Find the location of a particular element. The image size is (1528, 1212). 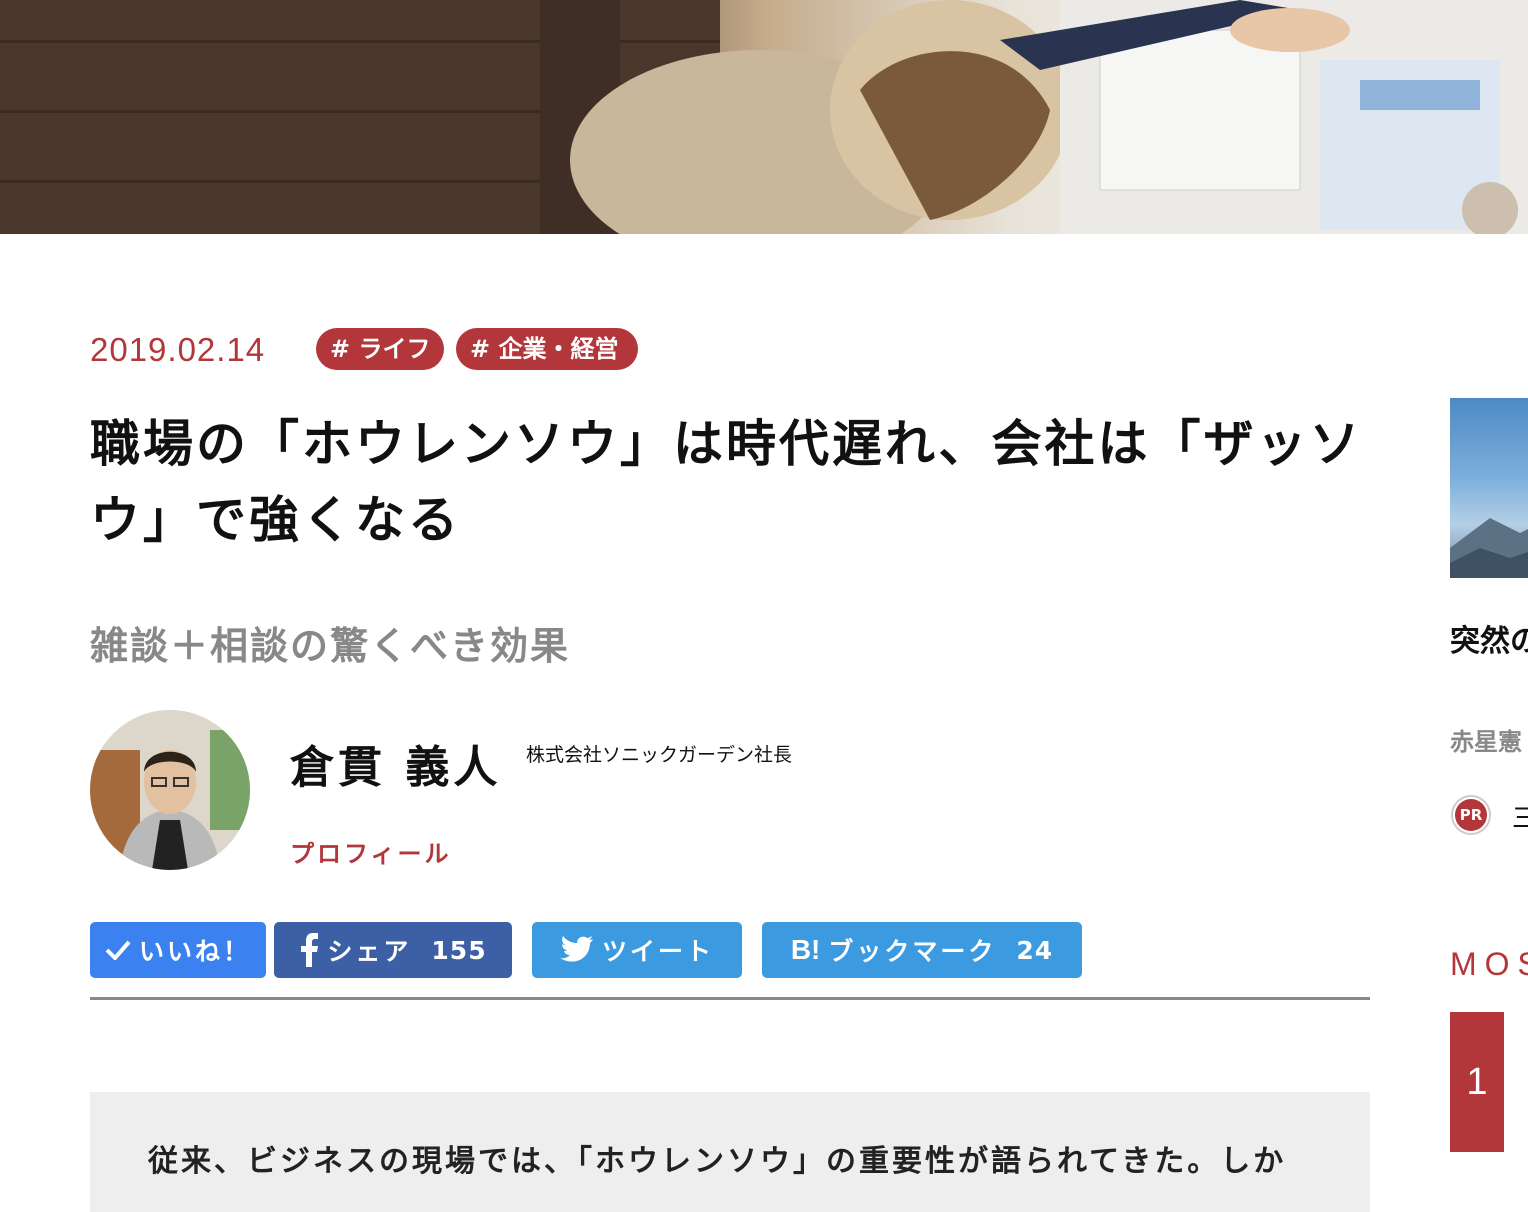

pr-badge-label: PR is located at coordinates (1471, 815).